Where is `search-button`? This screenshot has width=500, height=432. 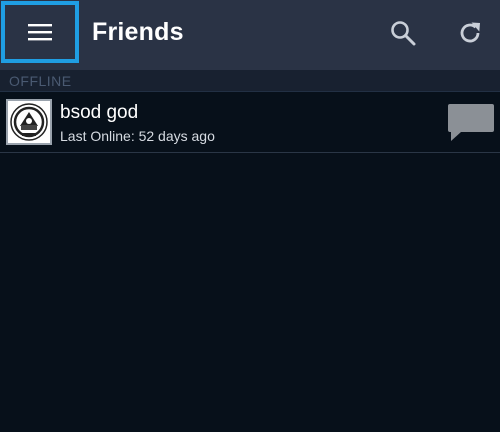 search-button is located at coordinates (403, 33).